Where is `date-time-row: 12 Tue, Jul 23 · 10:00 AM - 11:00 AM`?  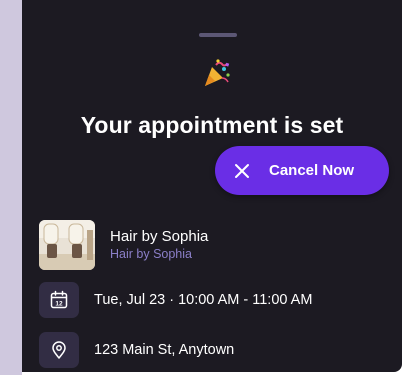 date-time-row: 12 Tue, Jul 23 · 10:00 AM - 11:00 AM is located at coordinates (175, 300).